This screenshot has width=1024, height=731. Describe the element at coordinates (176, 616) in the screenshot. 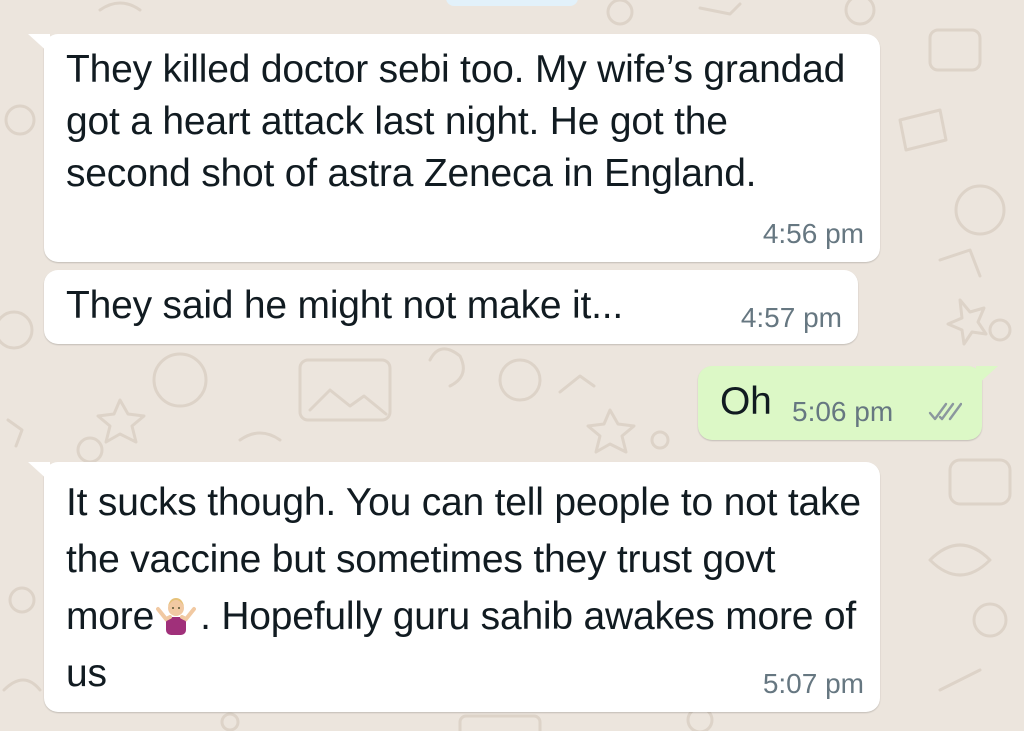

I see `person-shrugging-emoji-icon` at that location.